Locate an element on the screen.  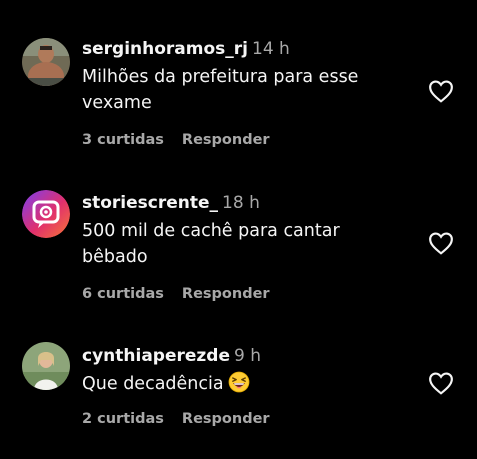
username-link: cynthiaperezde is located at coordinates (156, 356).